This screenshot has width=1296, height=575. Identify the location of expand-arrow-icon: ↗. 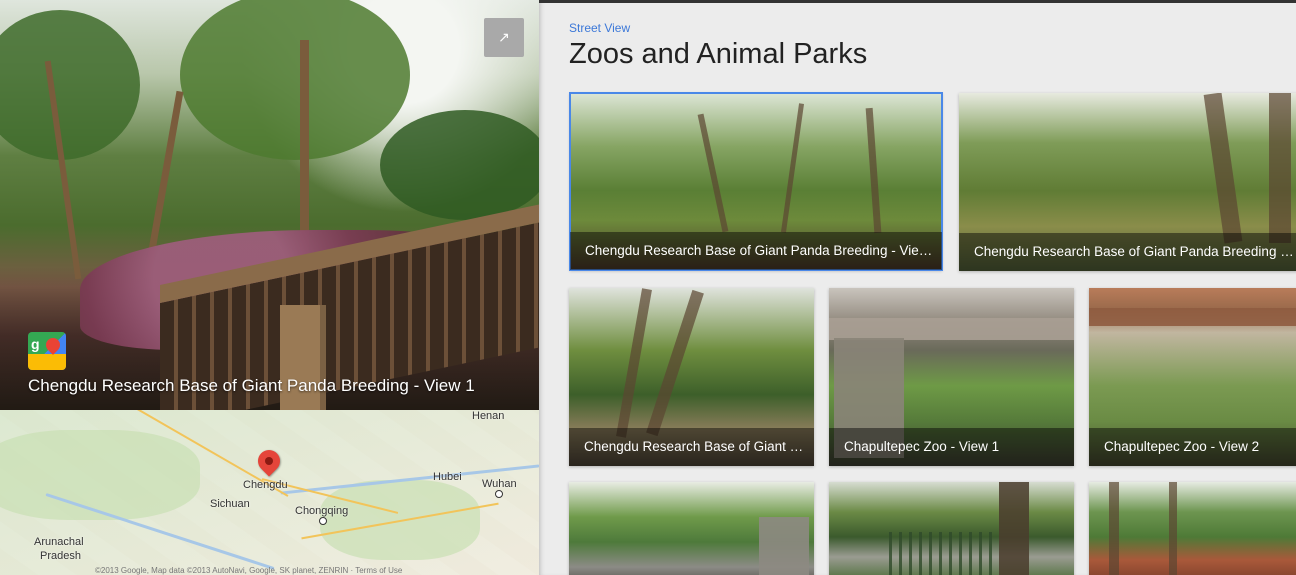
(504, 37).